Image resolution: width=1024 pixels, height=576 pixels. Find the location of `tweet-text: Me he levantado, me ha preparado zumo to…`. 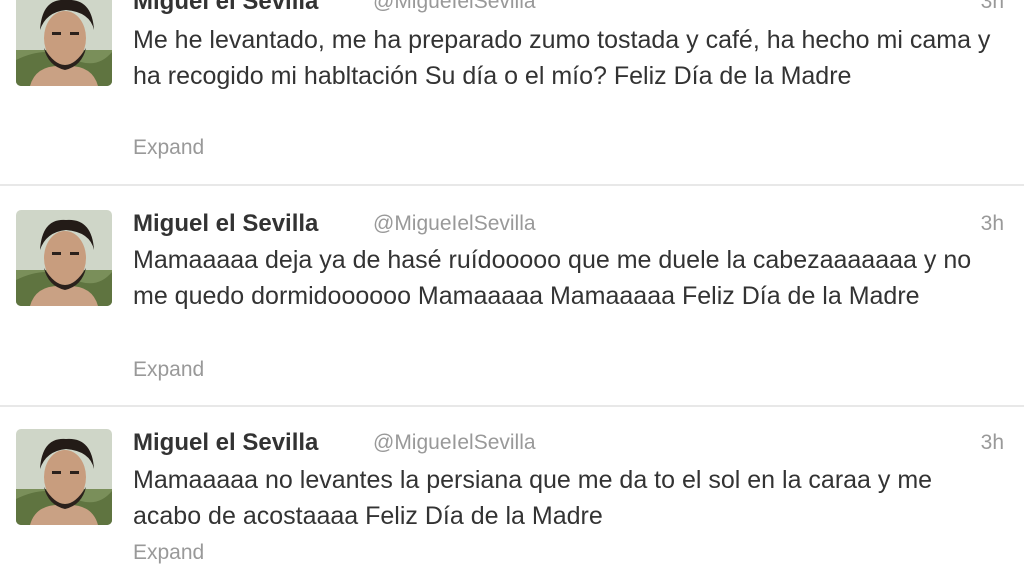

tweet-text: Me he levantado, me ha preparado zumo to… is located at coordinates (562, 58).